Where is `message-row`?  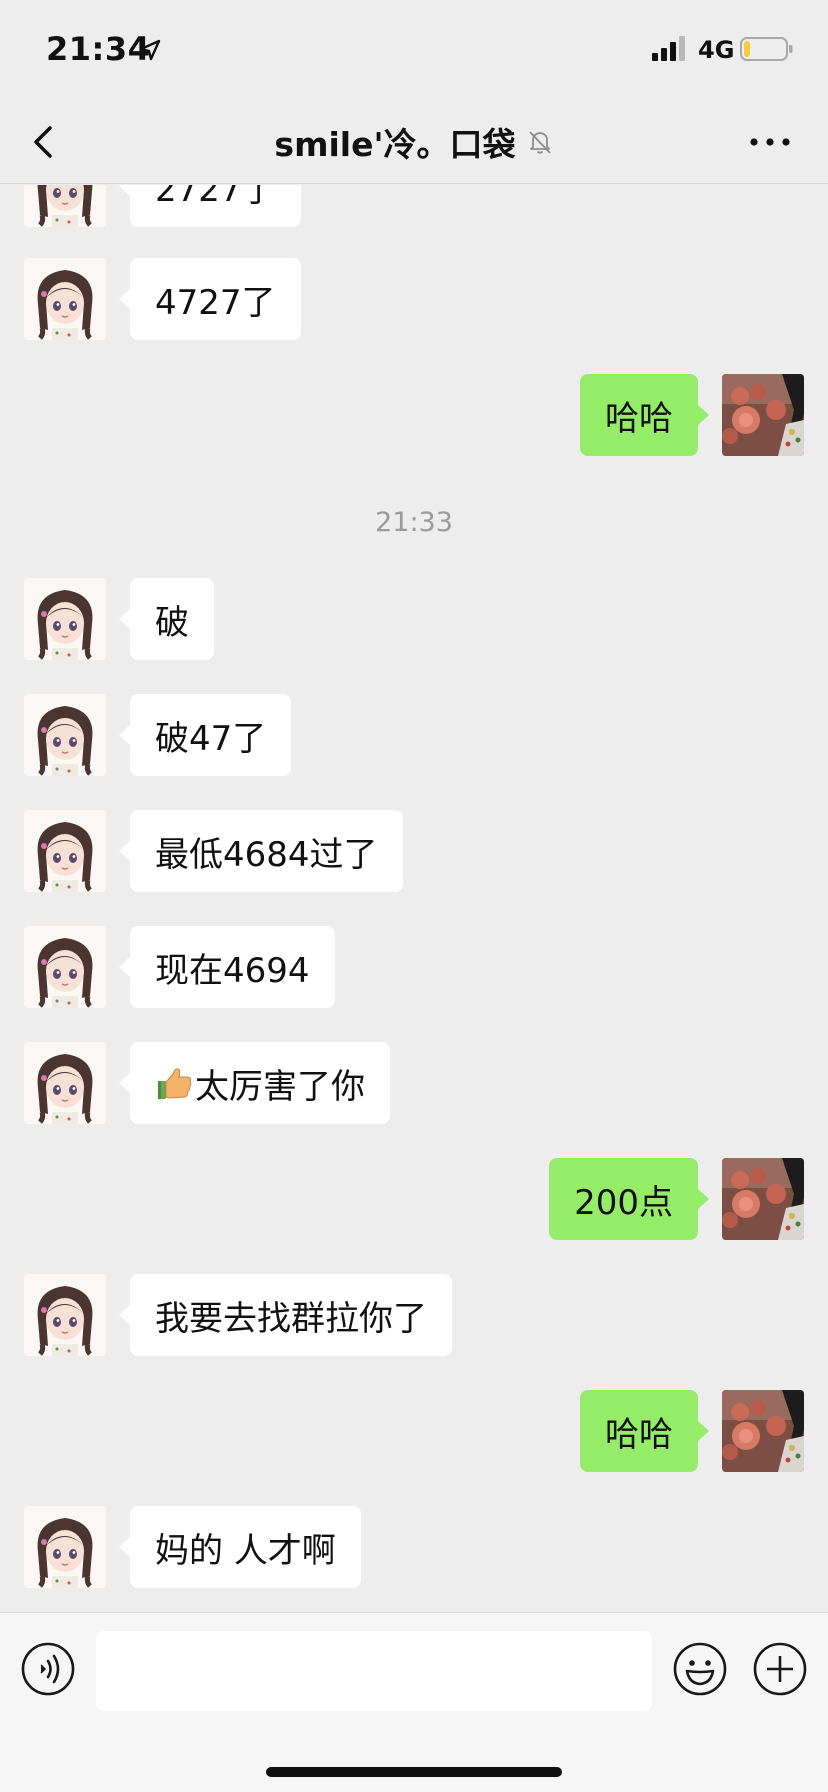
message-row is located at coordinates (414, 1055).